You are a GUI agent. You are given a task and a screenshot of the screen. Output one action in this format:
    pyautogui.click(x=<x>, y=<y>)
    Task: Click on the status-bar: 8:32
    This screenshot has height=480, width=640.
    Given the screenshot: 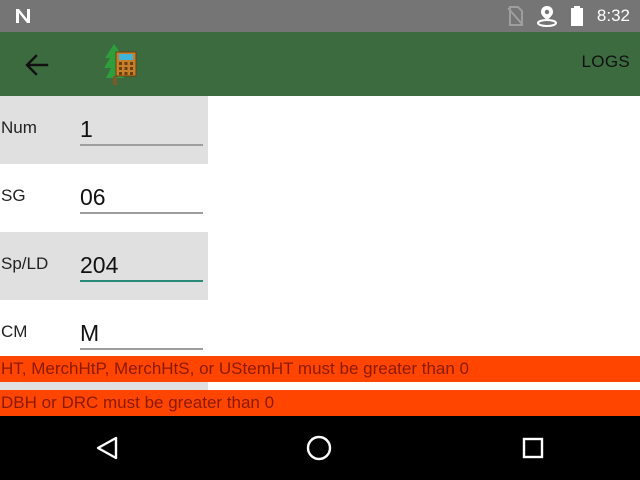 What is the action you would take?
    pyautogui.click(x=320, y=16)
    